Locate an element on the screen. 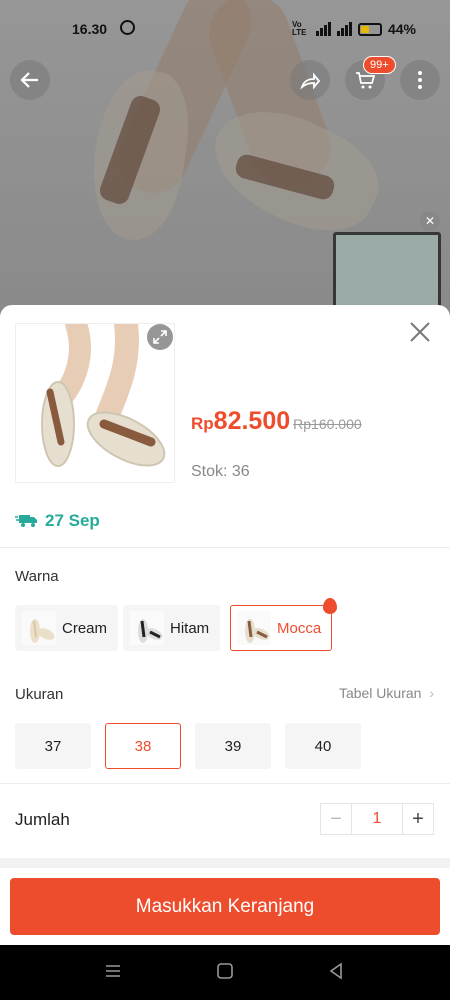  variant-label: Cream is located at coordinates (85, 628).